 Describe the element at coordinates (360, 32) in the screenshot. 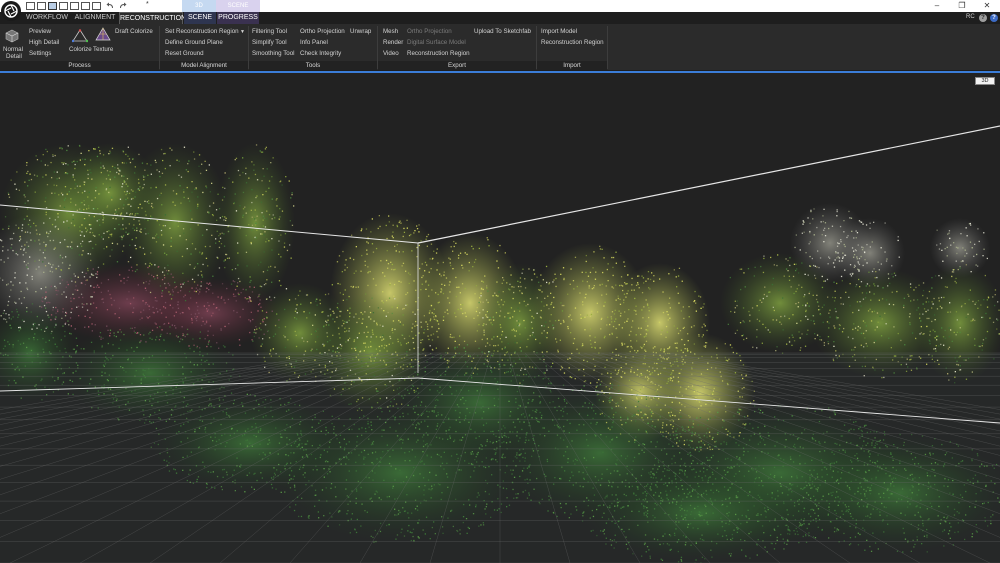

I see `unwrap-button: Unwrap` at that location.